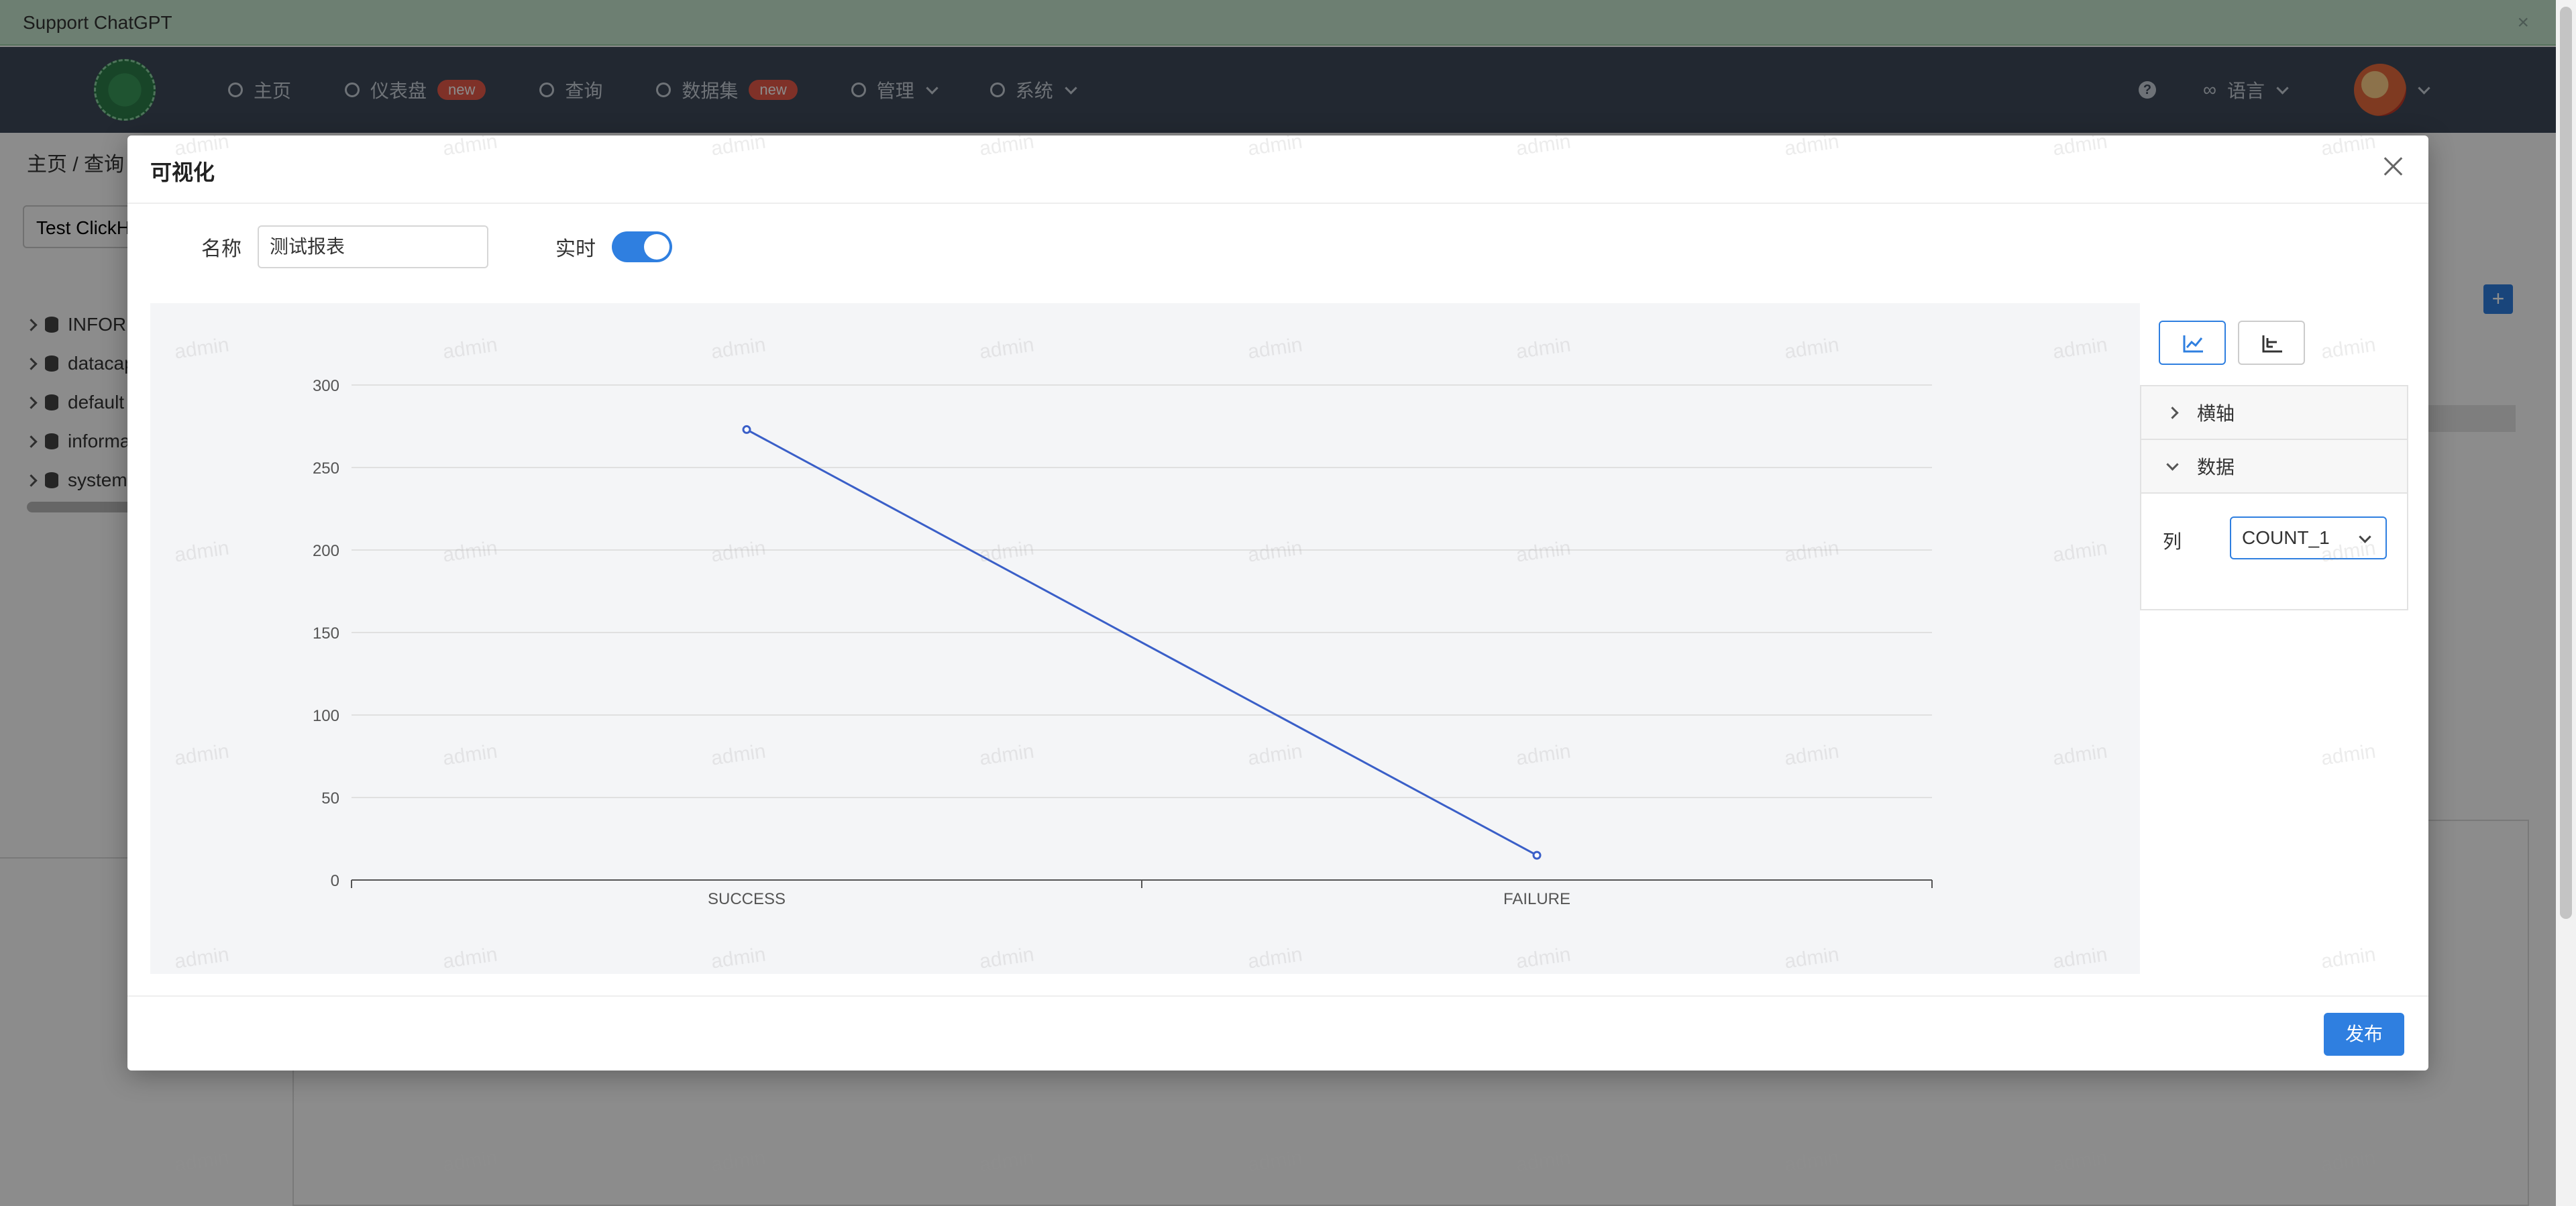 This screenshot has width=2576, height=1206. What do you see at coordinates (2172, 412) in the screenshot?
I see `chevron-right-icon` at bounding box center [2172, 412].